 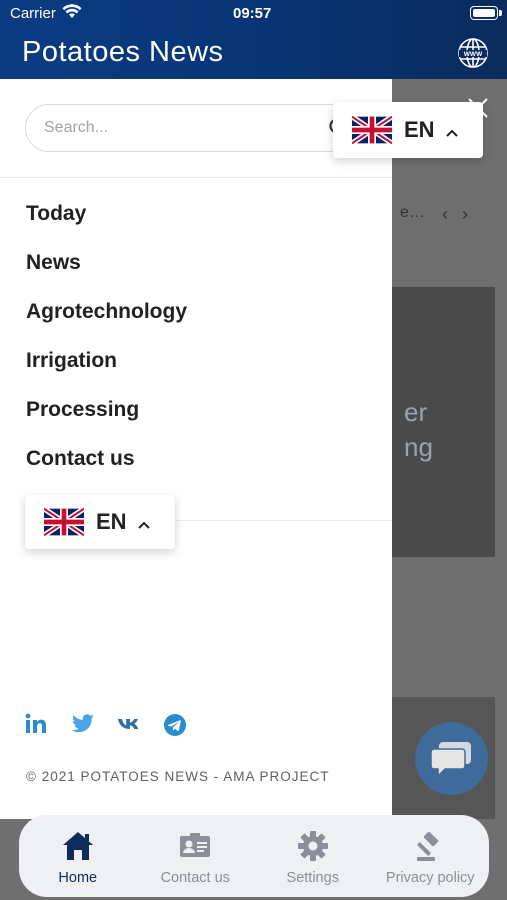 I want to click on twitter-icon, so click(x=83, y=724).